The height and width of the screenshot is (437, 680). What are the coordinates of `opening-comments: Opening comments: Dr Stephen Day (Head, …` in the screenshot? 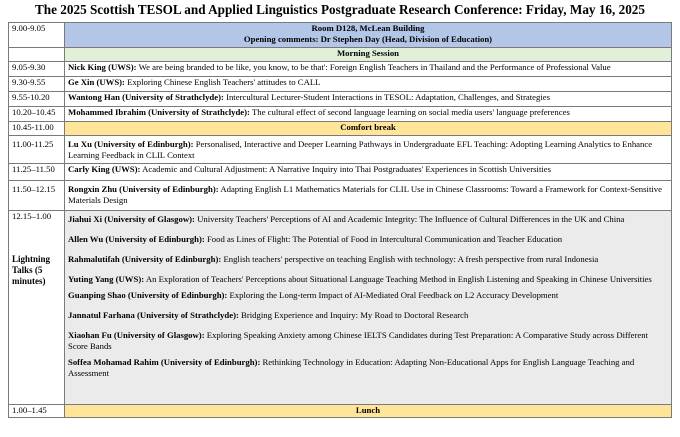 It's located at (368, 39).